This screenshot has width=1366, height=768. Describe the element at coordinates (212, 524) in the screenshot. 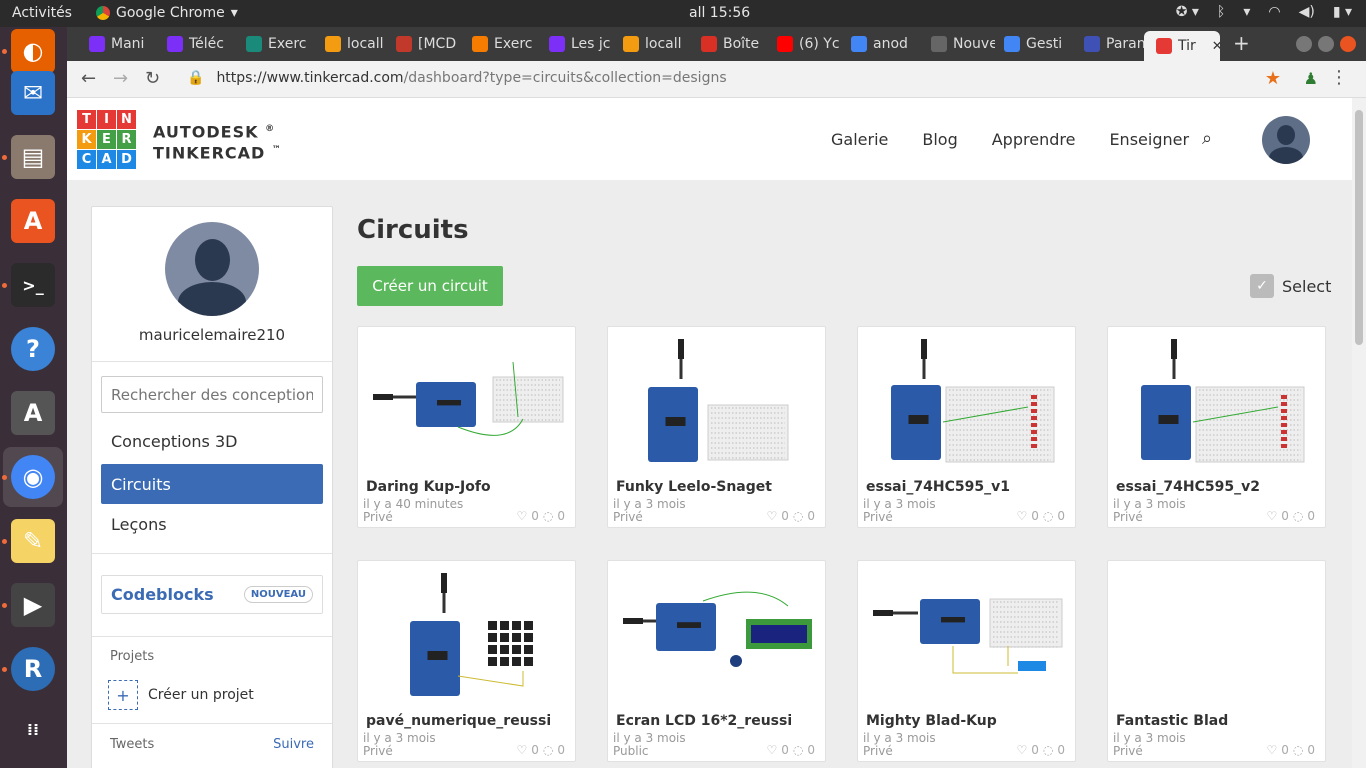

I see `menu-lecons: Leçons` at that location.